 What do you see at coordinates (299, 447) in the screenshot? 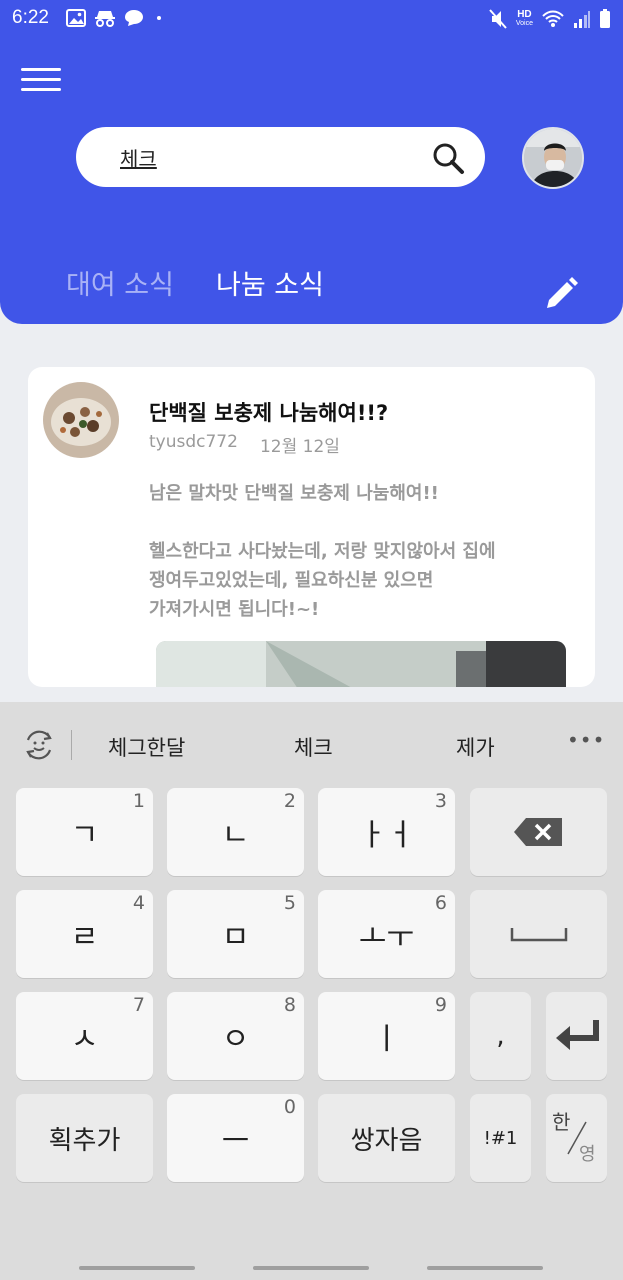
I see `post-date: 12월 12일` at bounding box center [299, 447].